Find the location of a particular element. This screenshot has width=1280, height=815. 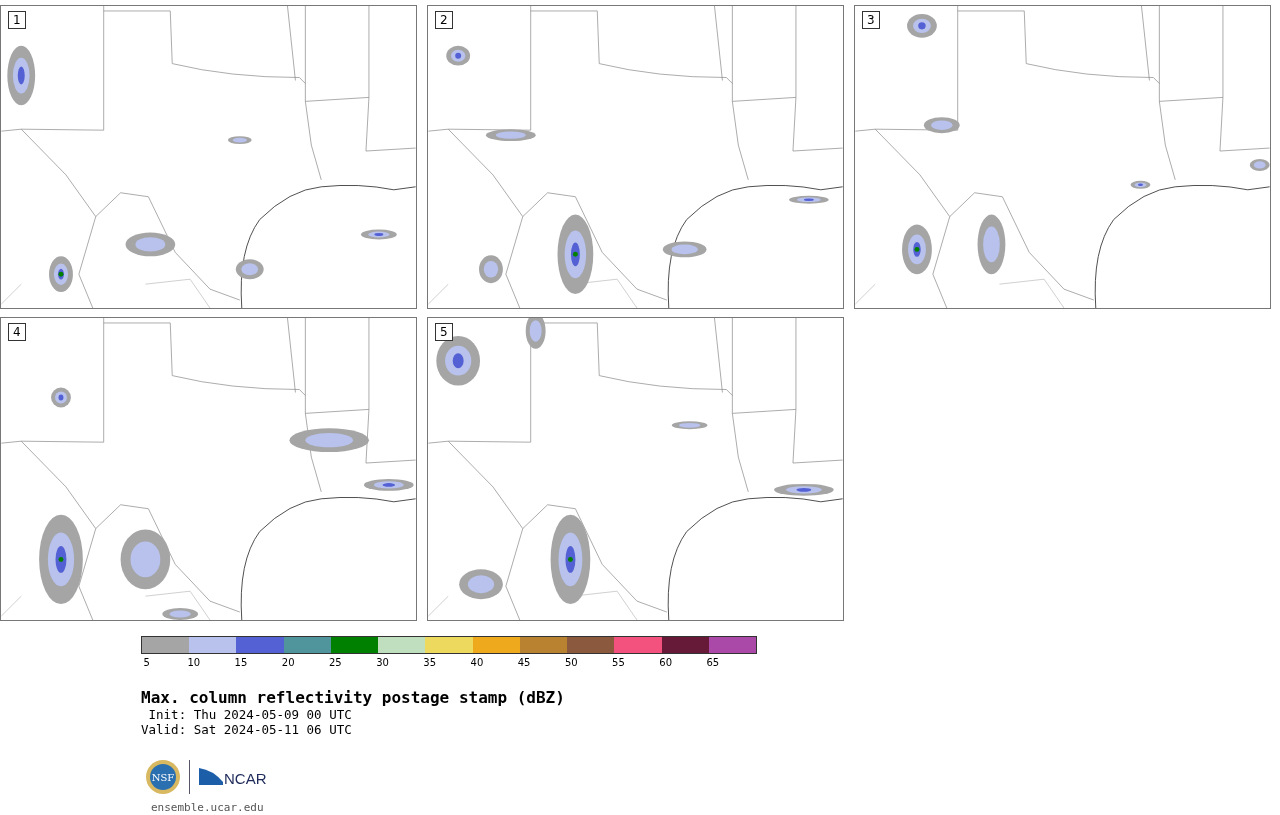

tick-label: 60 is located at coordinates (665, 663).